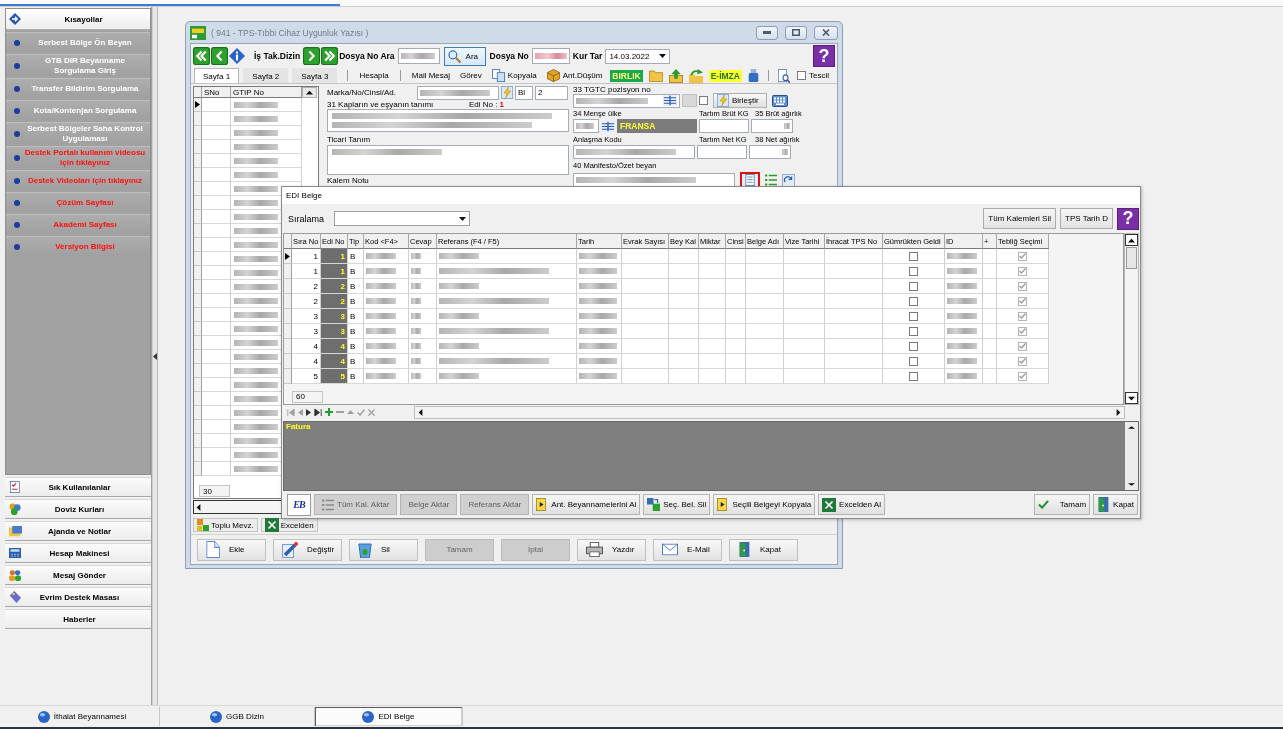  Describe the element at coordinates (574, 75) in the screenshot. I see `action-button: Ant.Düşüm` at that location.